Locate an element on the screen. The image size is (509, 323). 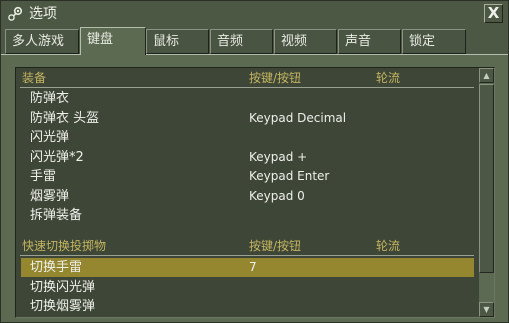
section-title: 装备 is located at coordinates (34, 78).